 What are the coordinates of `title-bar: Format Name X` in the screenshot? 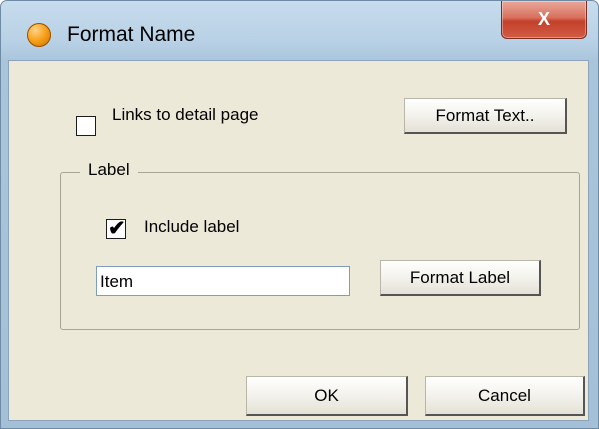 It's located at (299, 31).